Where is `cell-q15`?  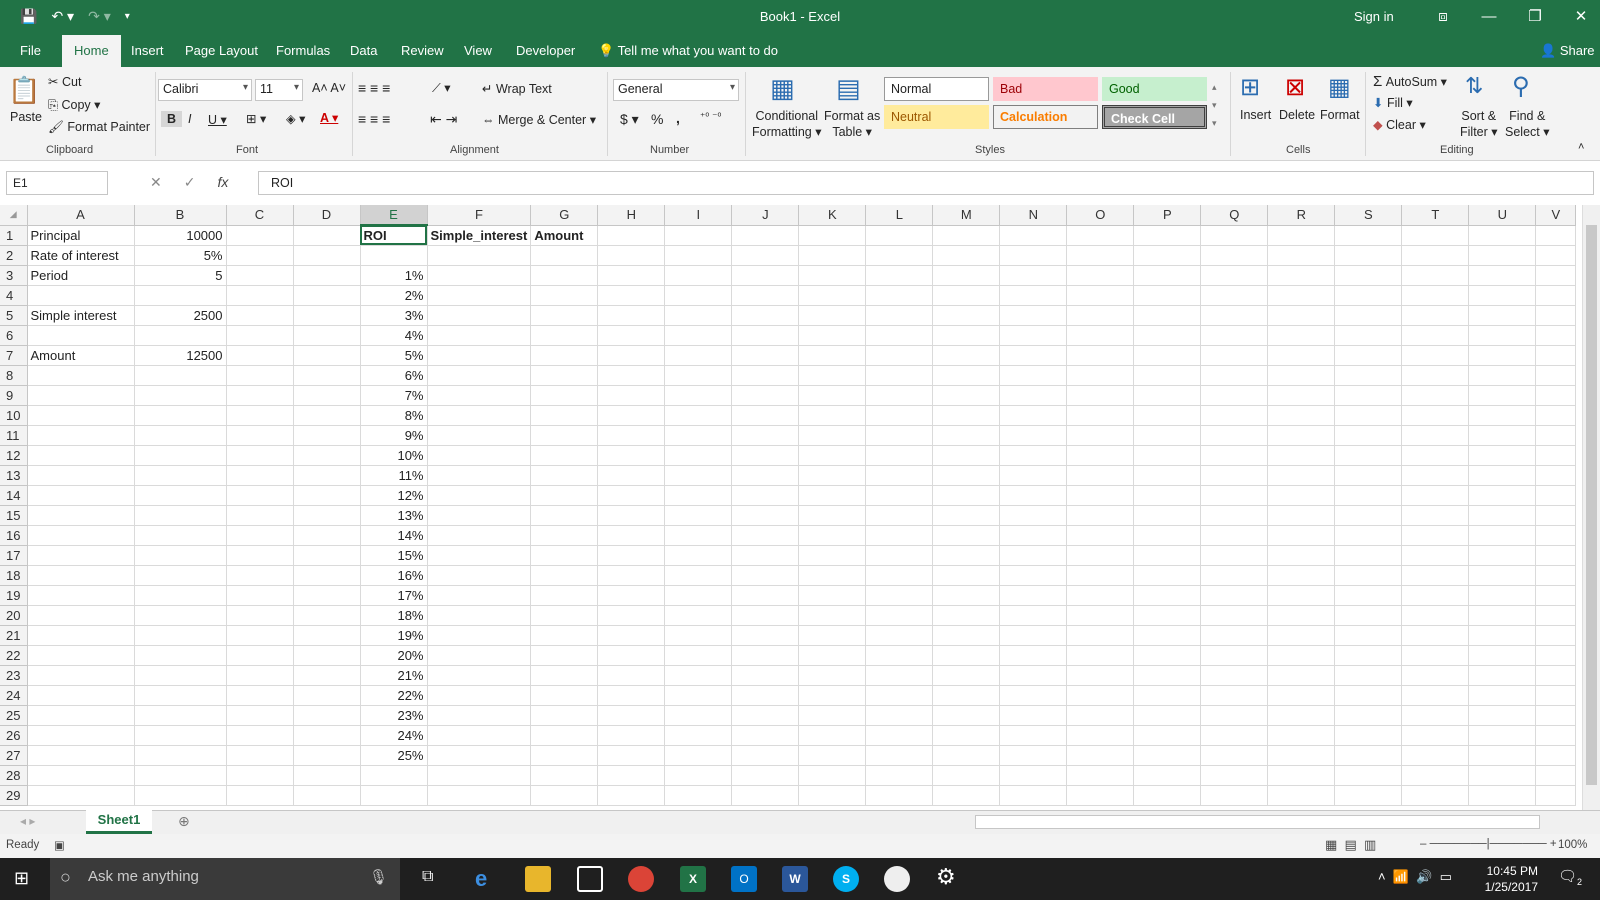 cell-q15 is located at coordinates (1234, 515).